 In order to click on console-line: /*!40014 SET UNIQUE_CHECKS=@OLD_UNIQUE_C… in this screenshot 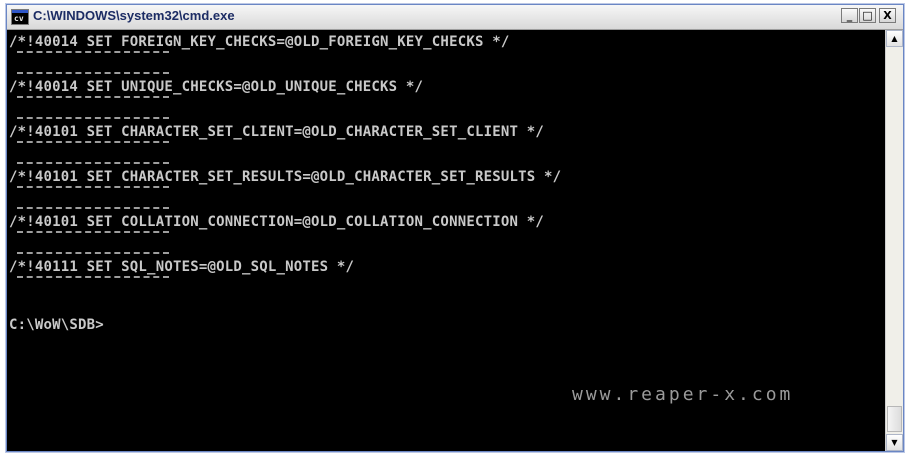, I will do `click(216, 87)`.